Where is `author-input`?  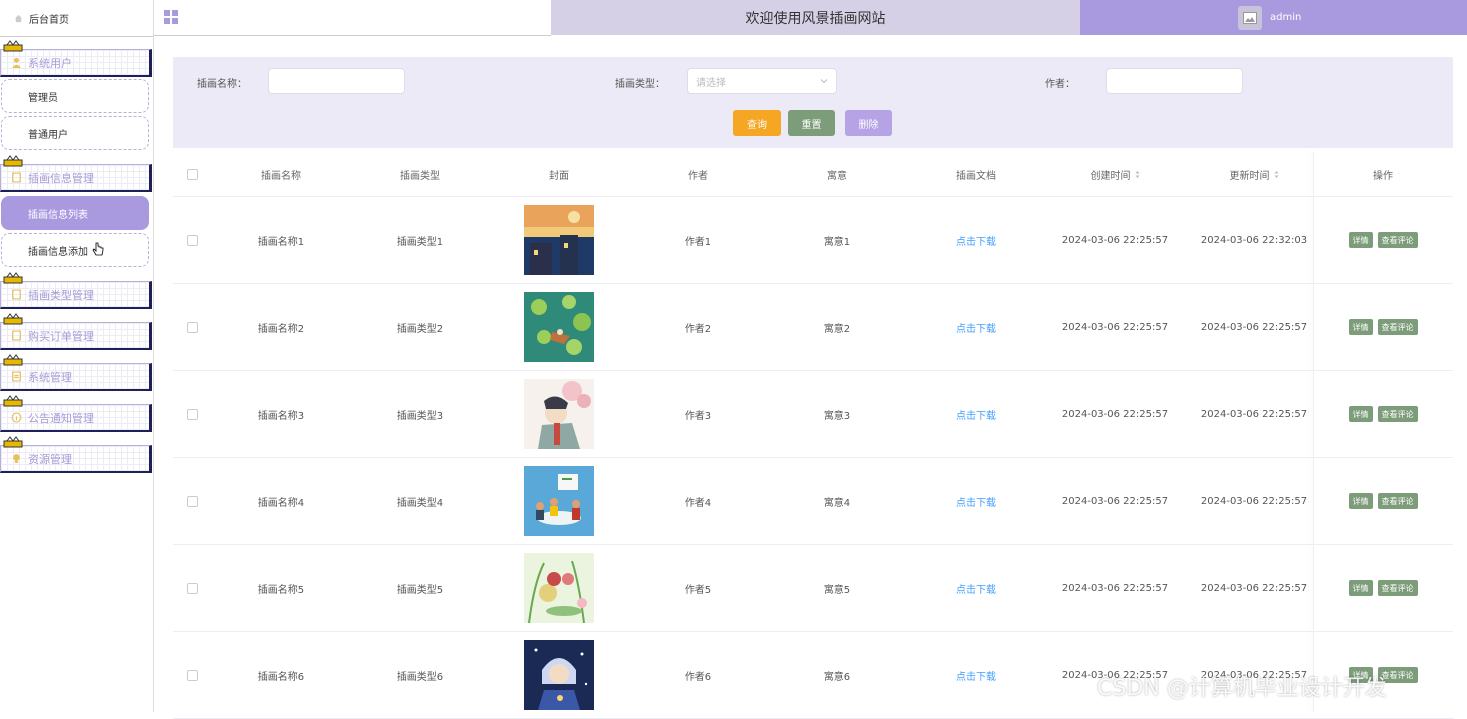
author-input is located at coordinates (1174, 81).